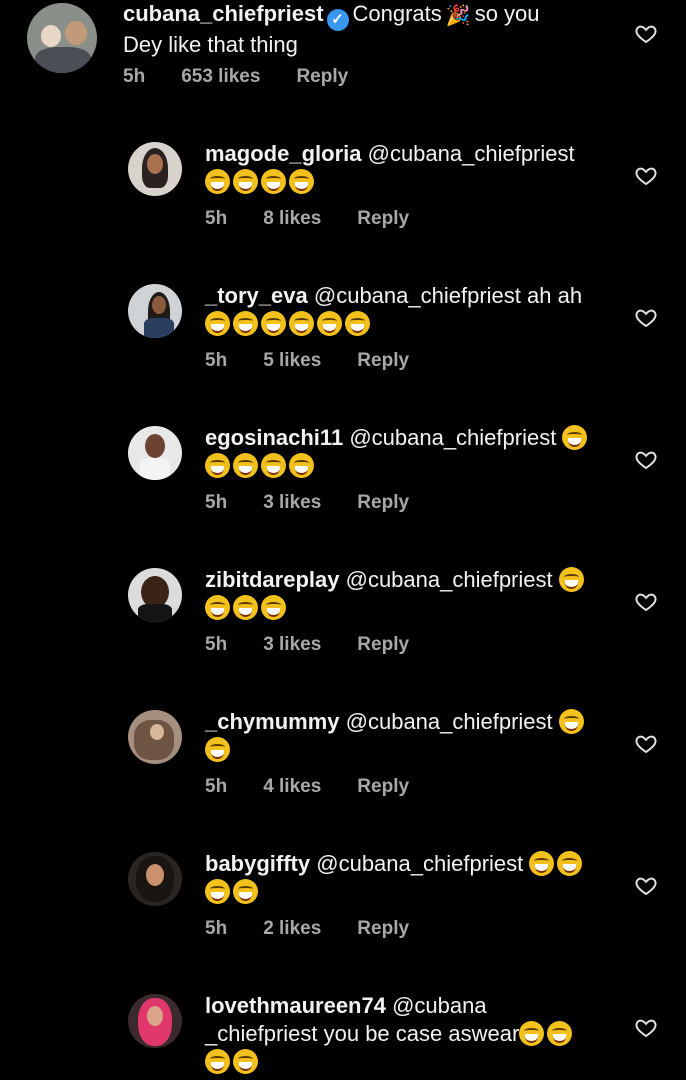  What do you see at coordinates (283, 153) in the screenshot?
I see `username: magode_gloria` at bounding box center [283, 153].